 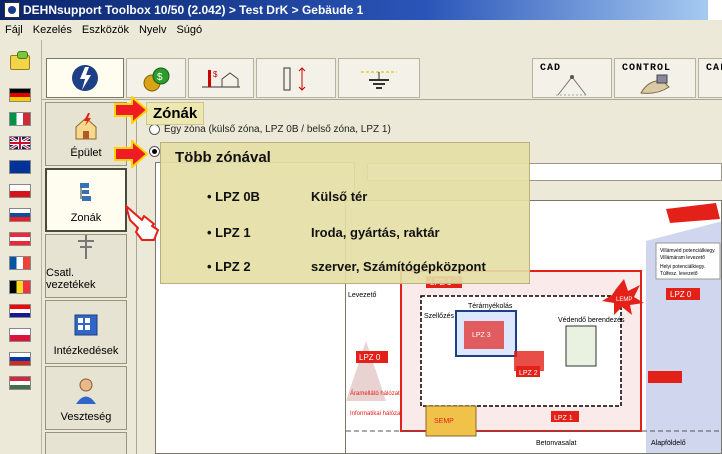 I want to click on diagram-betonvasalat: Betonvasalat, so click(x=556, y=443).